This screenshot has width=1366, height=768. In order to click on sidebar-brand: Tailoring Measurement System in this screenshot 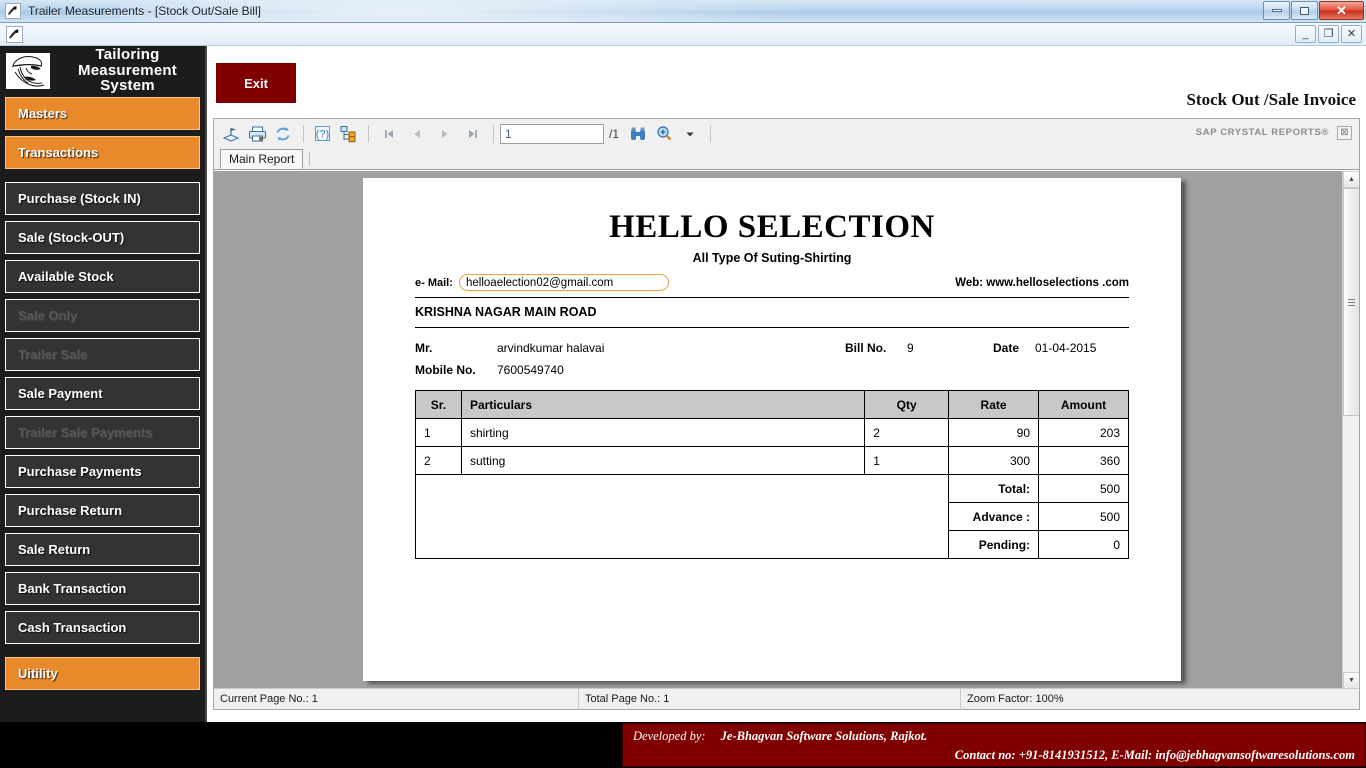, I will do `click(127, 70)`.